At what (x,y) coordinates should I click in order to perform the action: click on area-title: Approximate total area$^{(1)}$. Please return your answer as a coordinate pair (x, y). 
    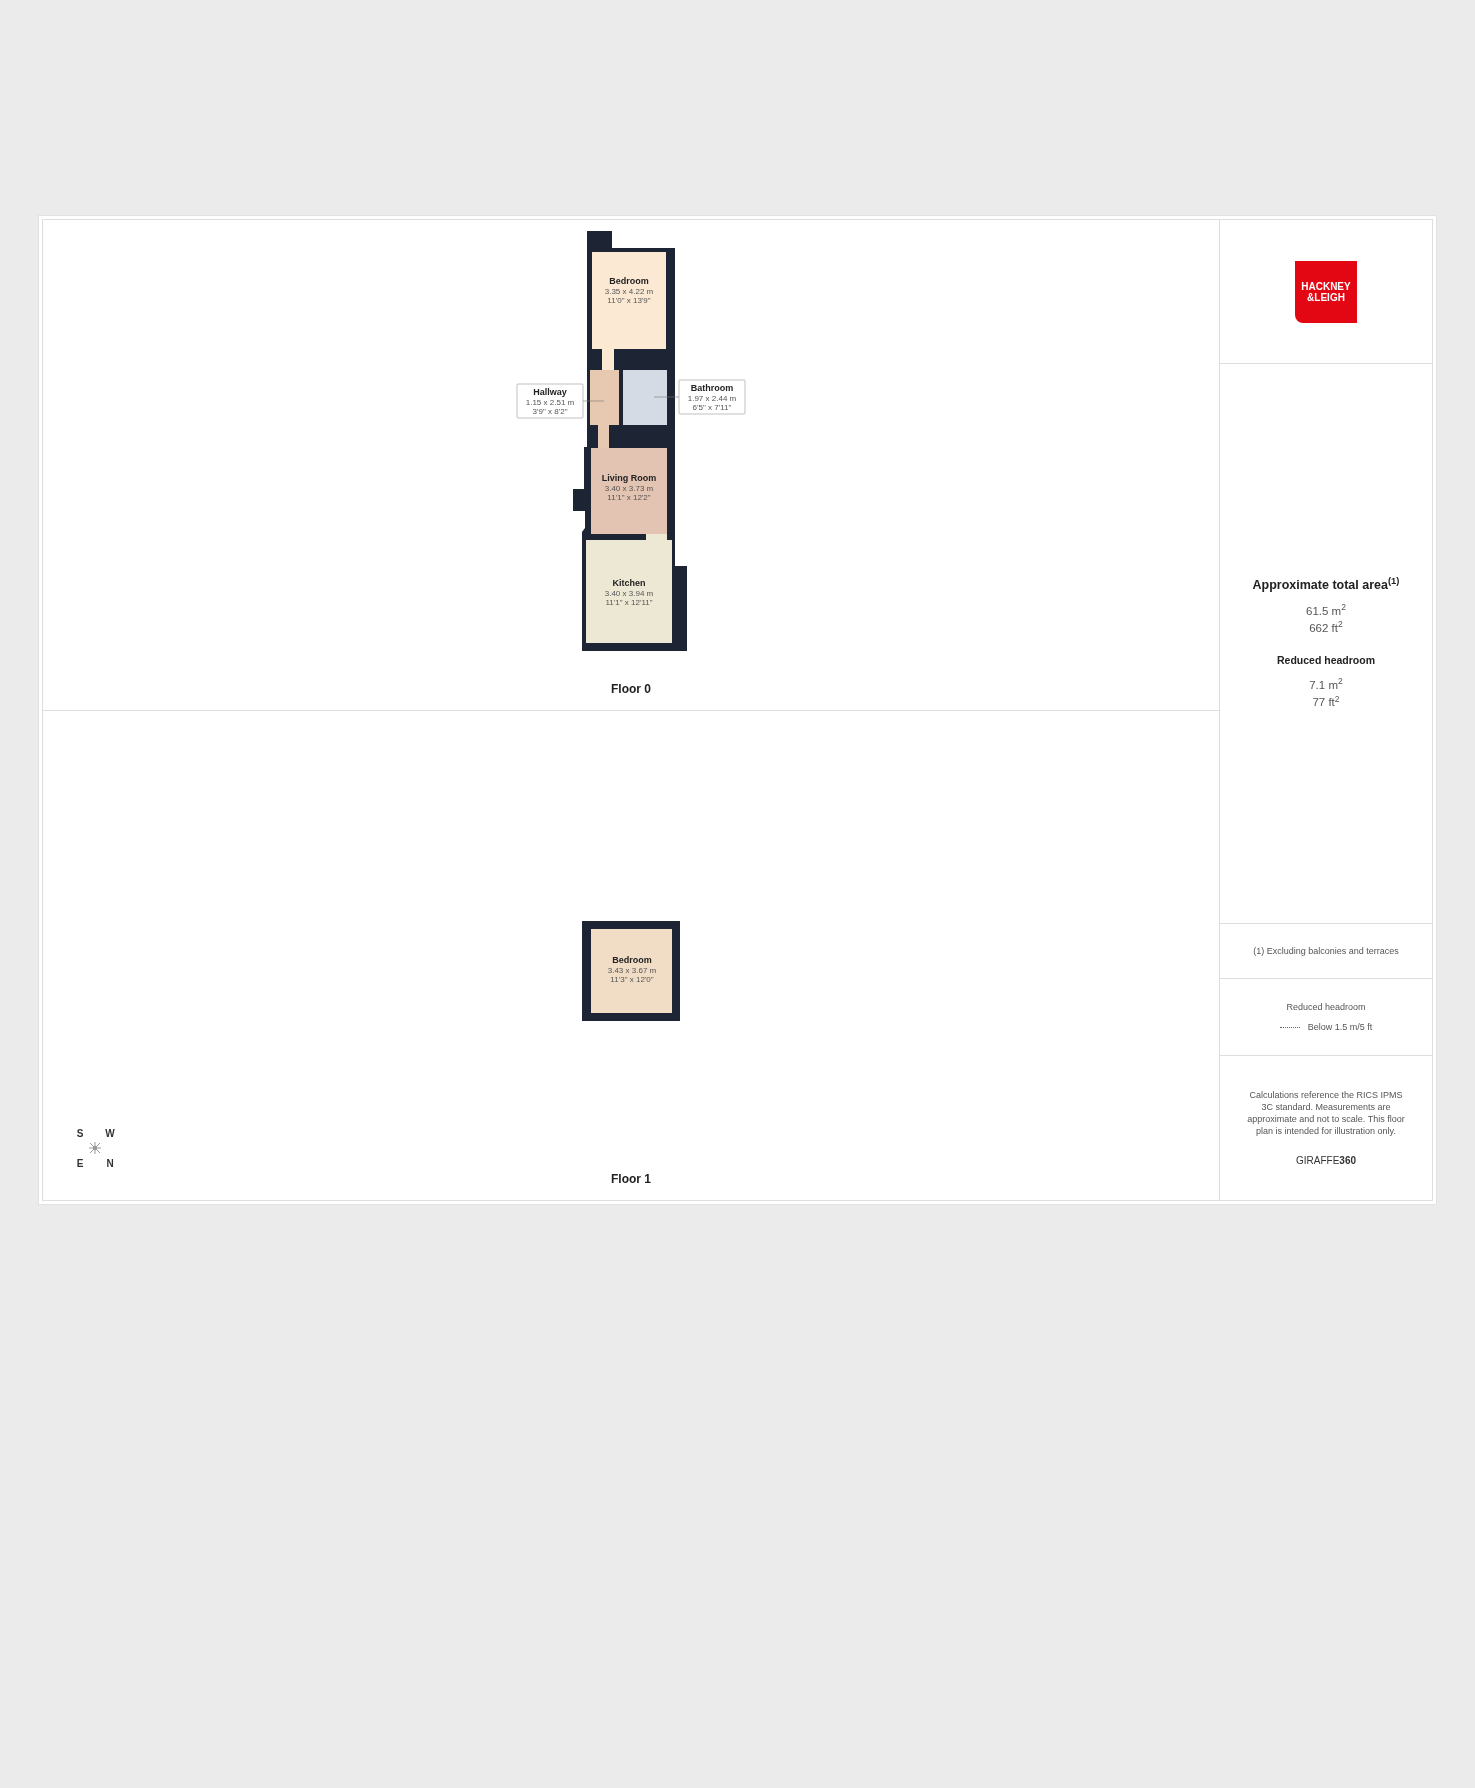
    Looking at the image, I should click on (1326, 584).